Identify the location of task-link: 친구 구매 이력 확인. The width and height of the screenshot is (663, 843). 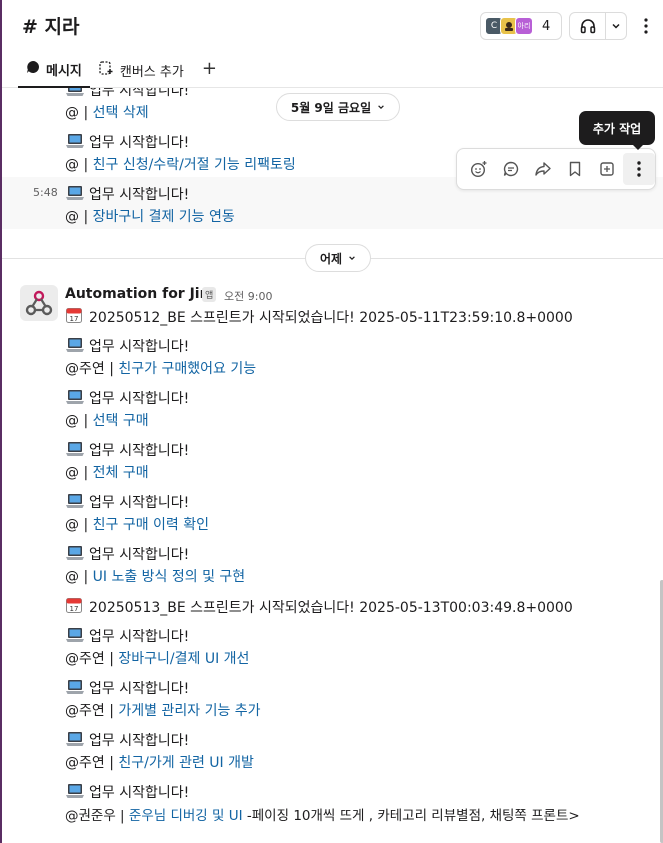
(151, 525).